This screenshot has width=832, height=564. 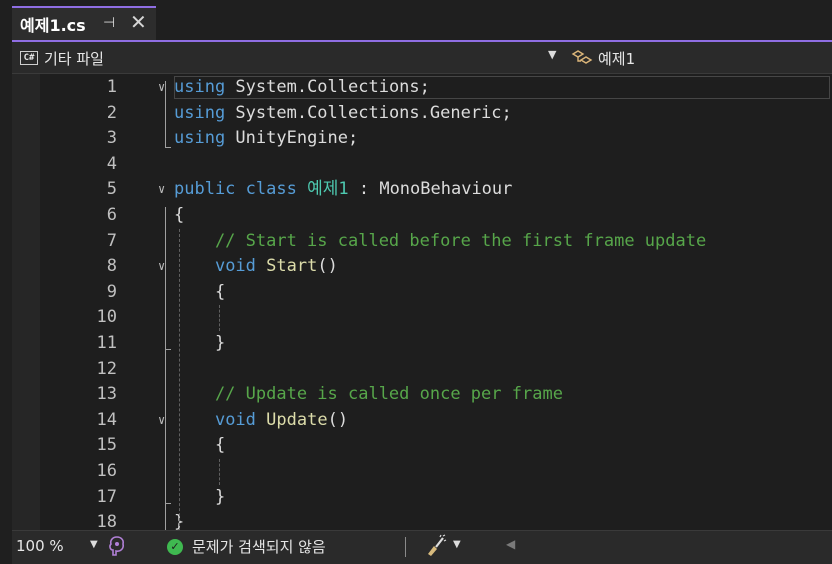 What do you see at coordinates (422, 446) in the screenshot?
I see `code-line: 15 {` at bounding box center [422, 446].